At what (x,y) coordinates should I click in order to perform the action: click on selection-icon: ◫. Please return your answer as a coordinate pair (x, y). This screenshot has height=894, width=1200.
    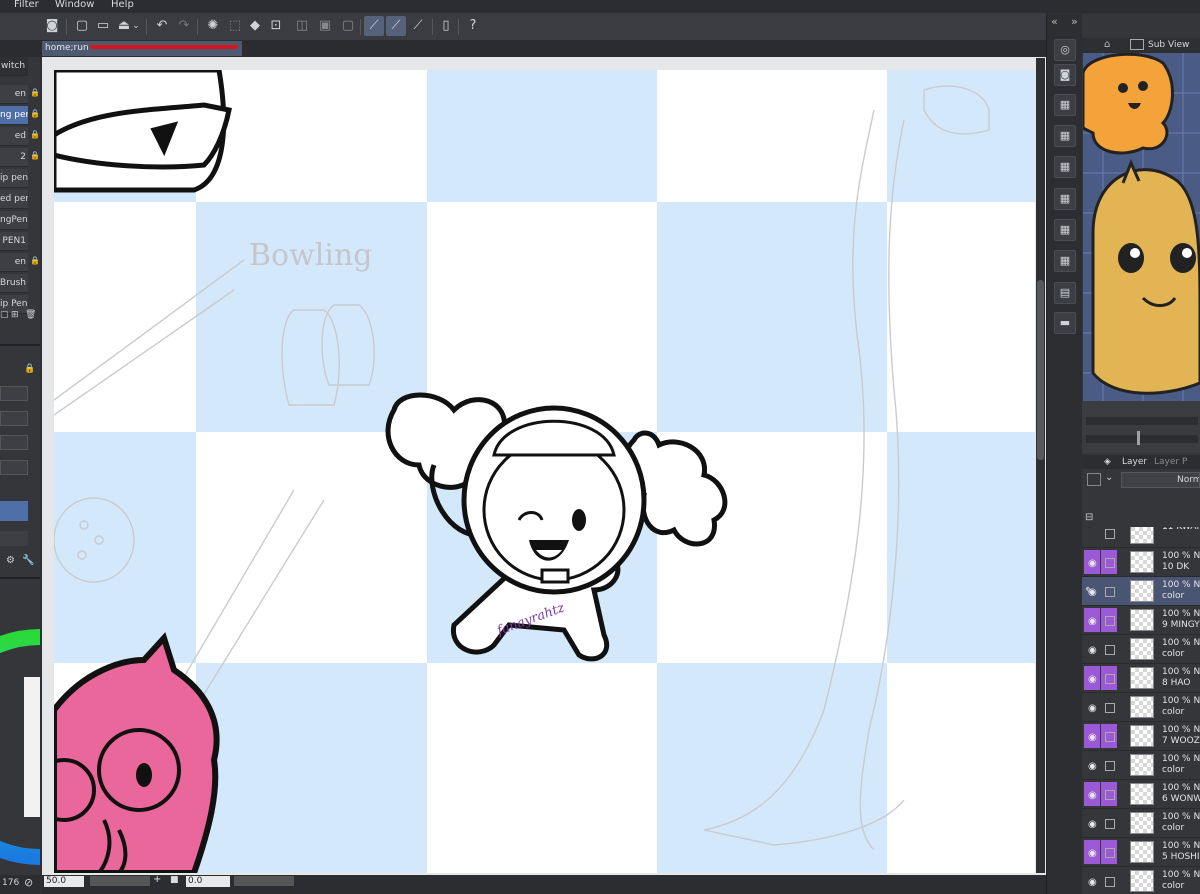
    Looking at the image, I should click on (302, 26).